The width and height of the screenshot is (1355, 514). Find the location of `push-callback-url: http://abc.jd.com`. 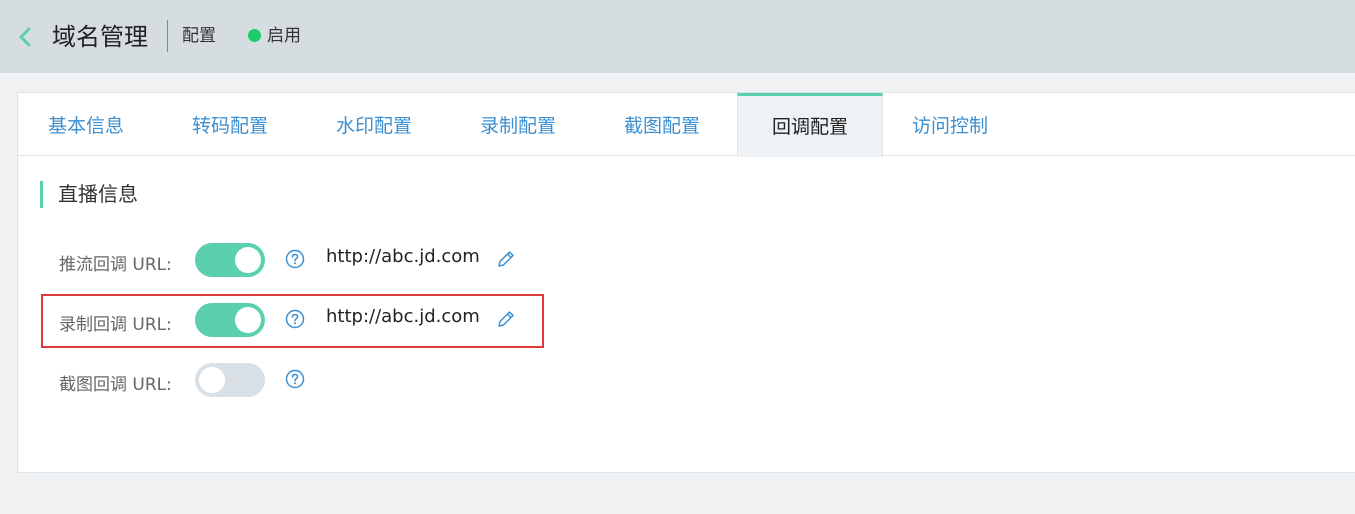

push-callback-url: http://abc.jd.com is located at coordinates (403, 256).